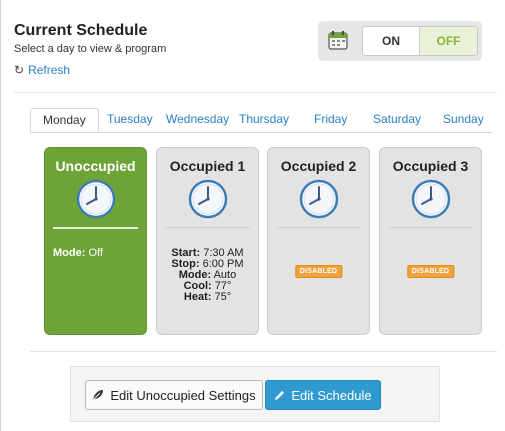 The height and width of the screenshot is (431, 505). I want to click on left-border, so click(0, 215).